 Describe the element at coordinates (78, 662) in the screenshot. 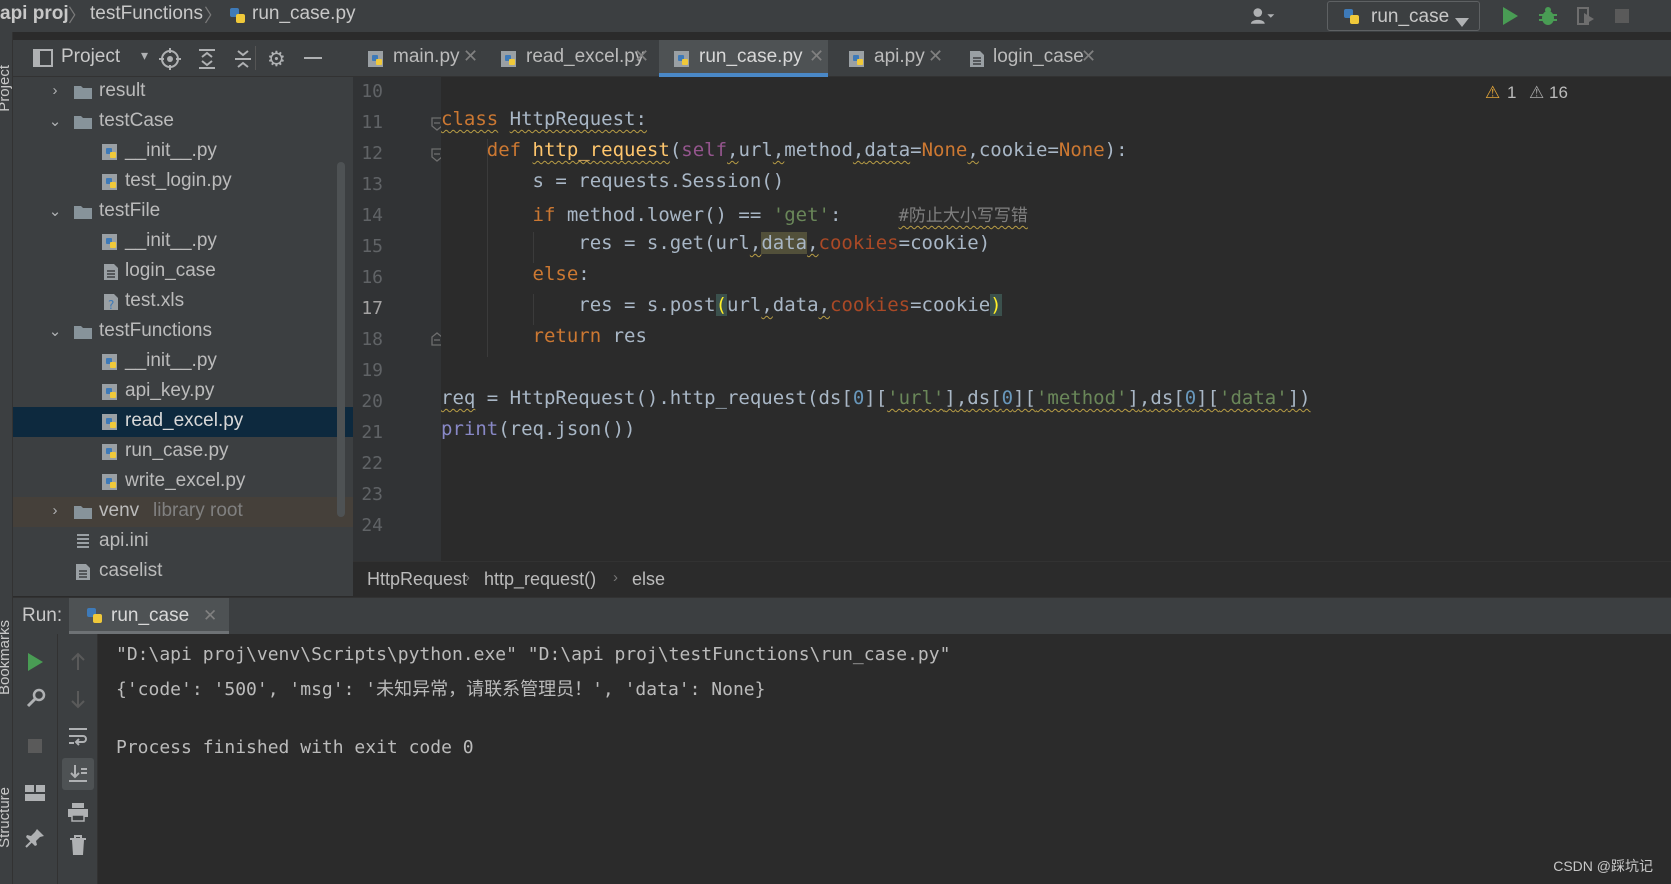

I see `arrow-up-icon` at that location.